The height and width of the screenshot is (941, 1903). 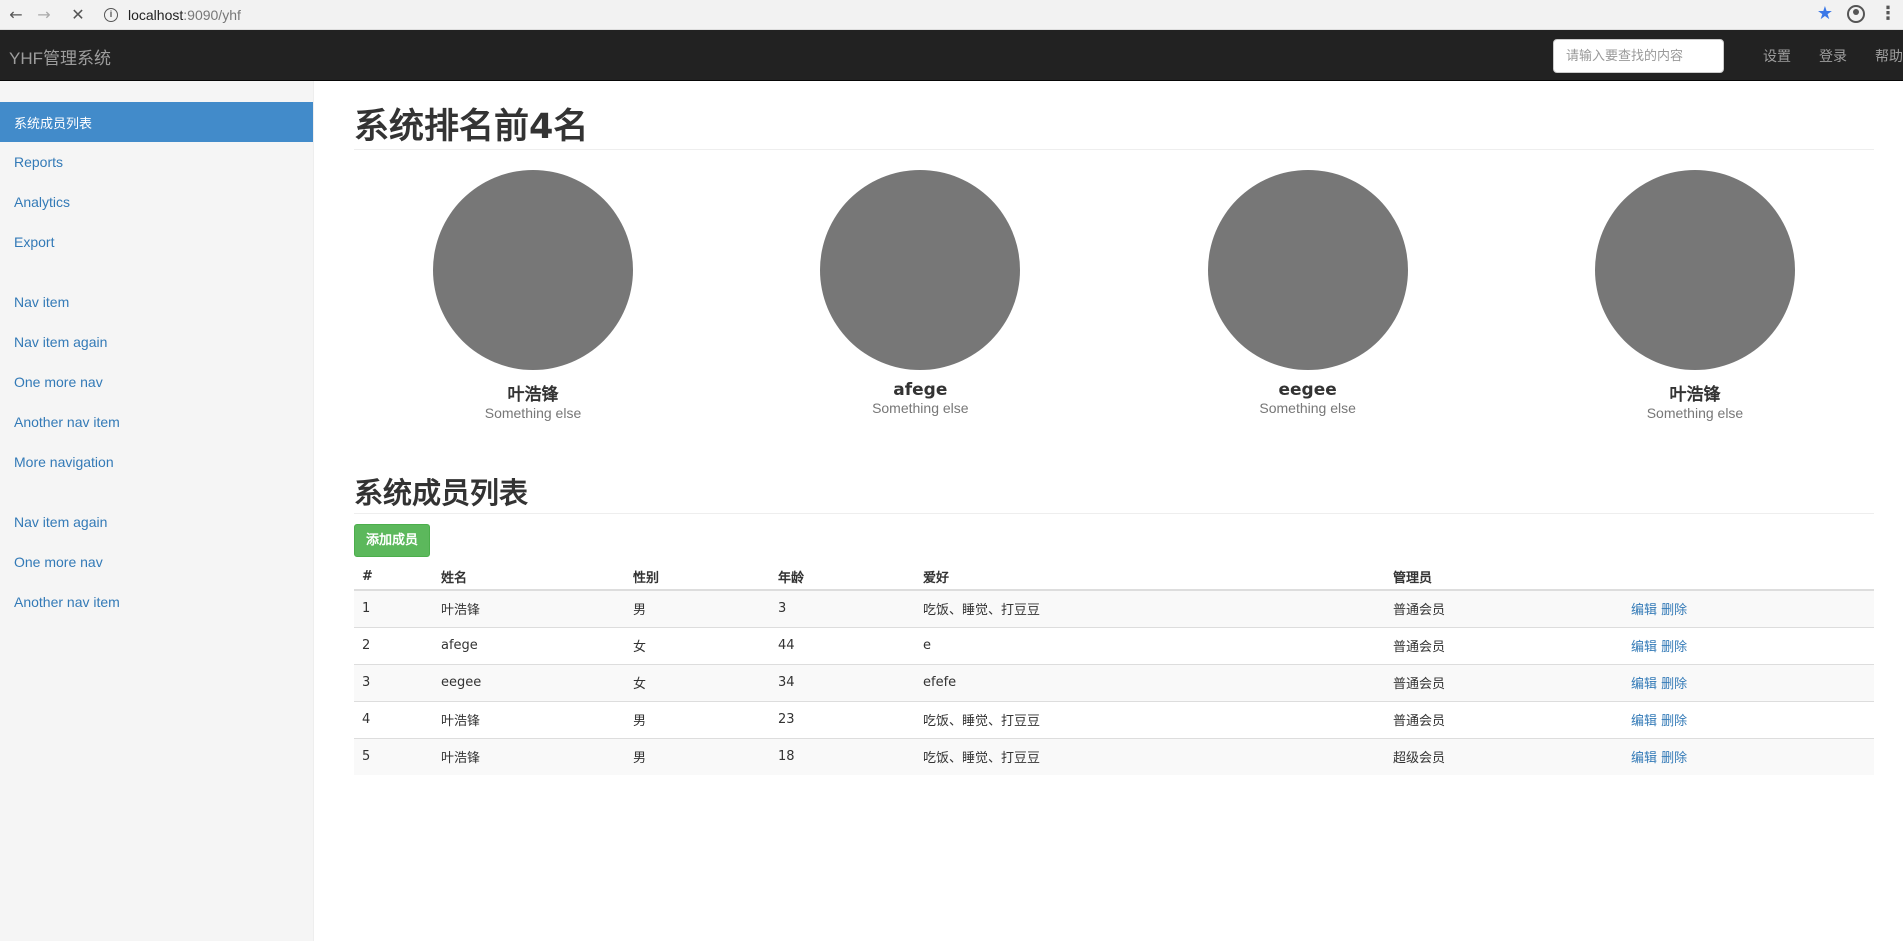 I want to click on ranking-card: eegee Something else, so click(x=1307, y=295).